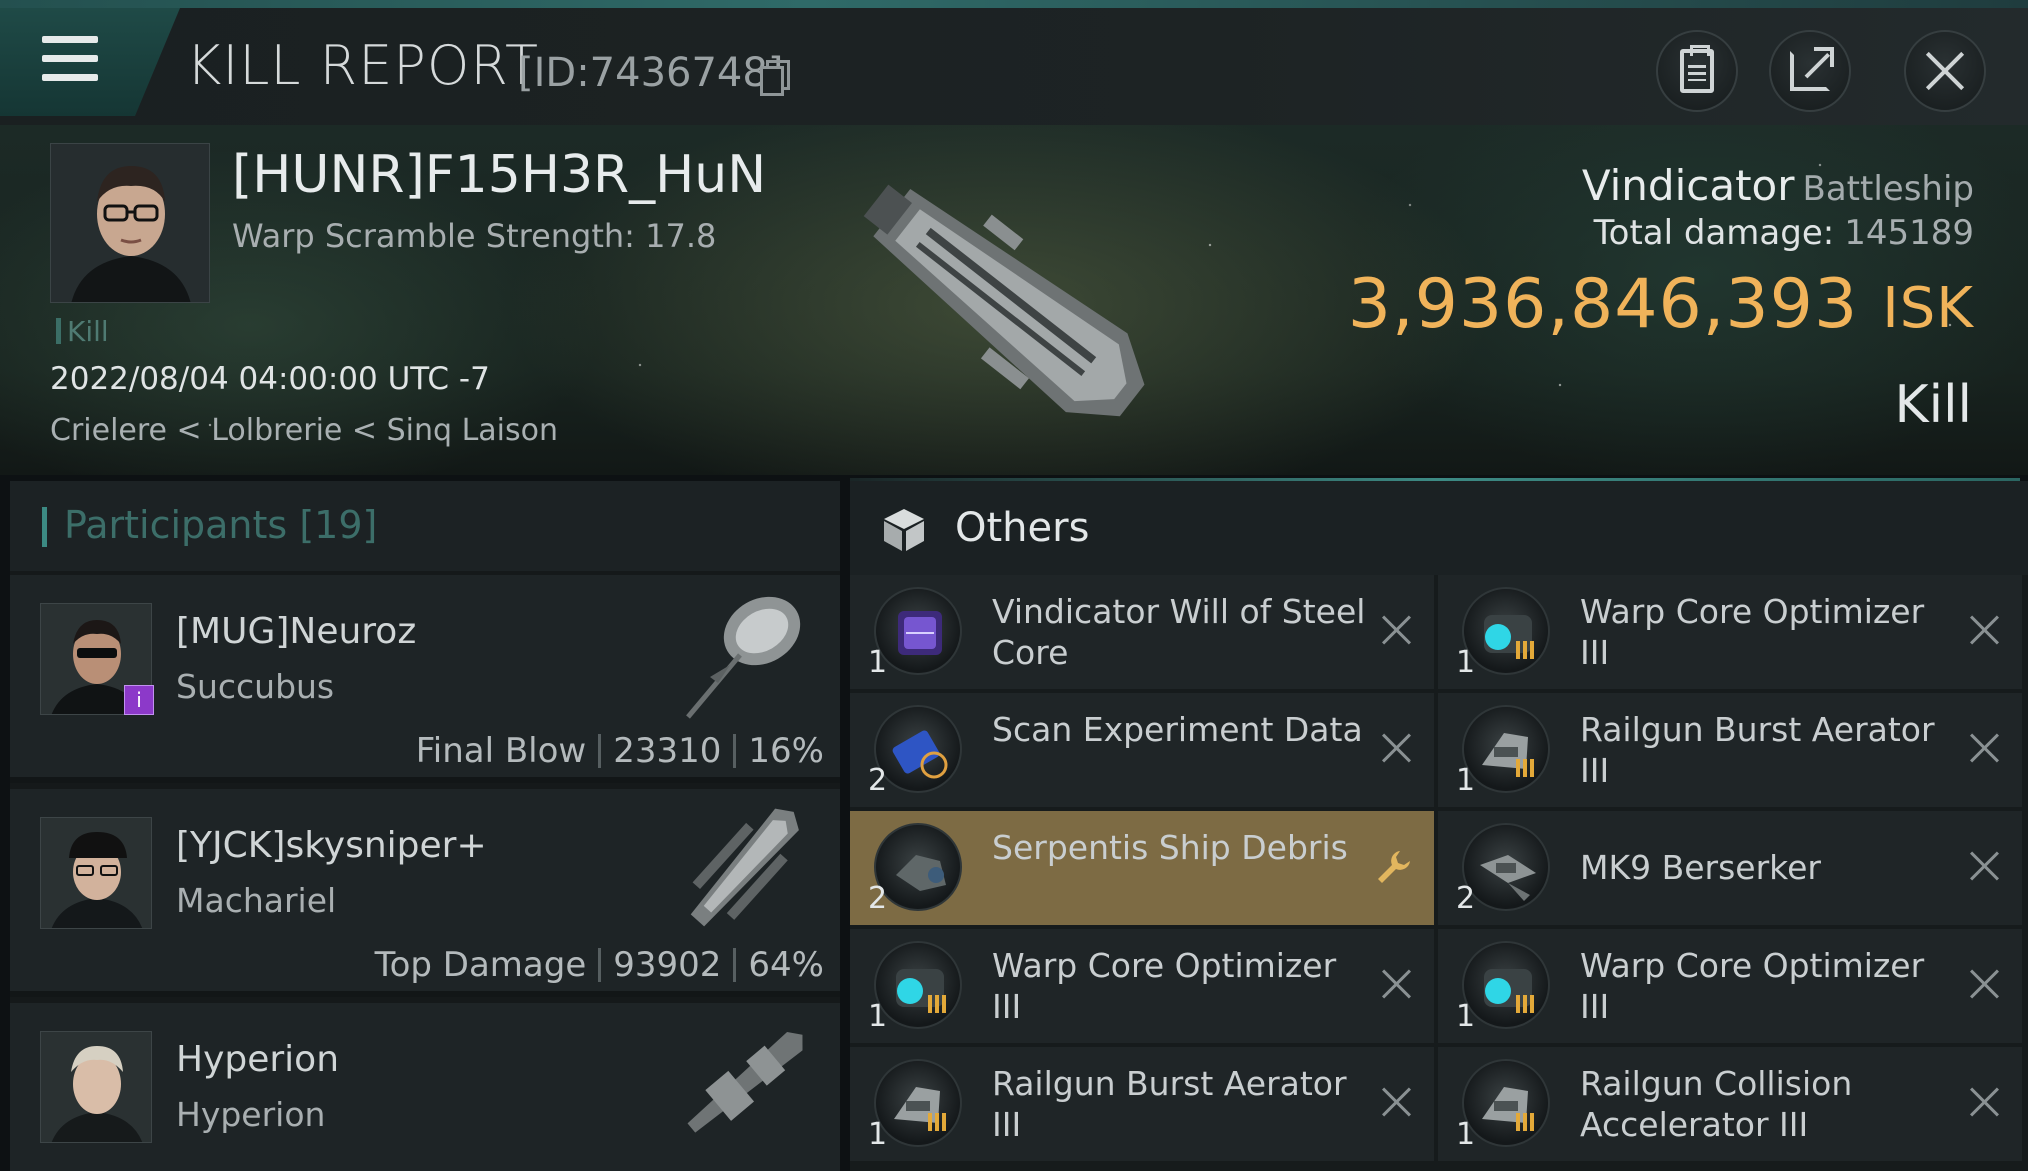 The image size is (2028, 1171). I want to click on participant-ship: Hyperion, so click(250, 1114).